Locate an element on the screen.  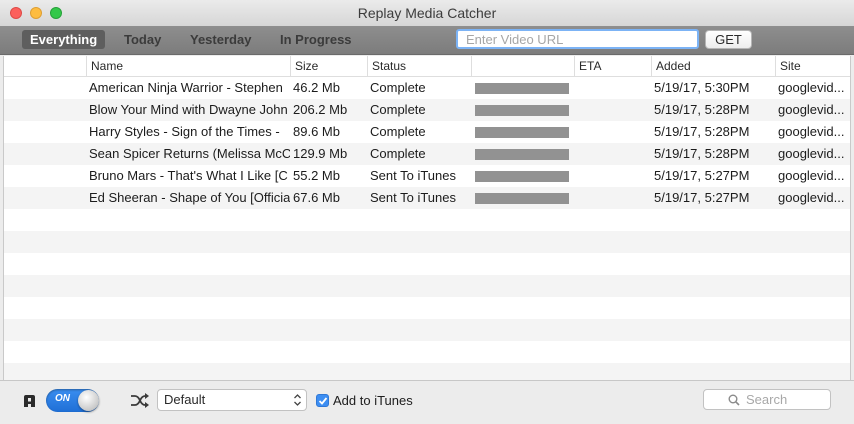
toggle-knob is located at coordinates (88, 400).